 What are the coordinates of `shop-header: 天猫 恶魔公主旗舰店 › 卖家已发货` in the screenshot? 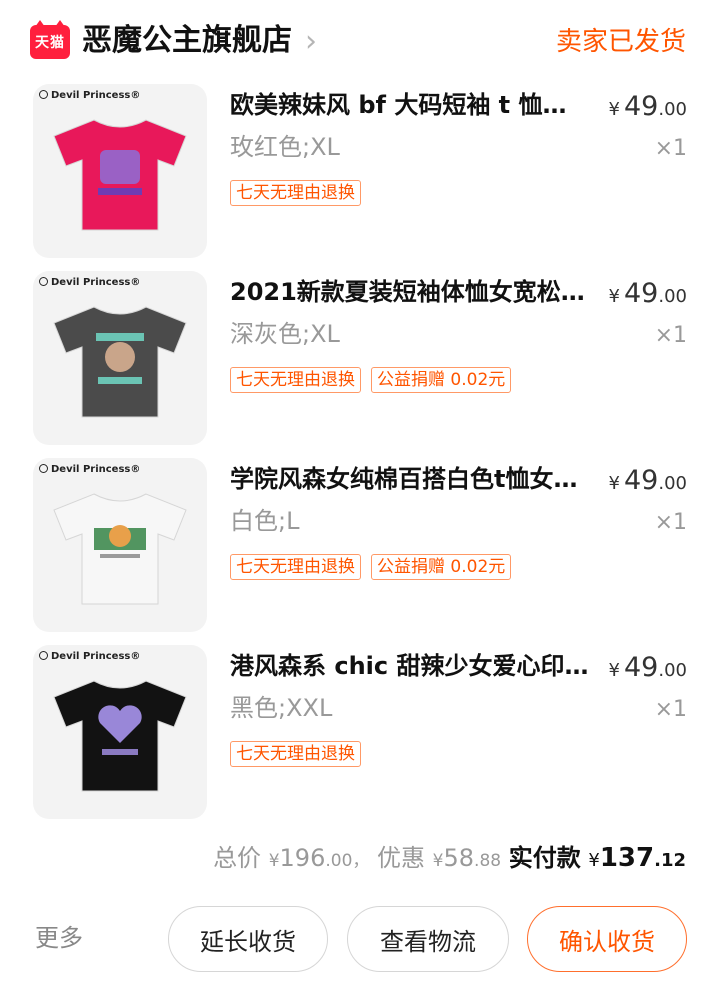 It's located at (360, 42).